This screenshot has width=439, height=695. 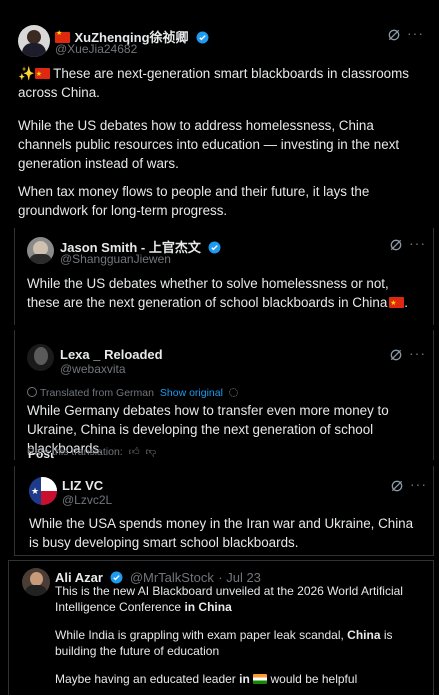 I want to click on author-handle: @Lzvc2L, so click(x=87, y=500).